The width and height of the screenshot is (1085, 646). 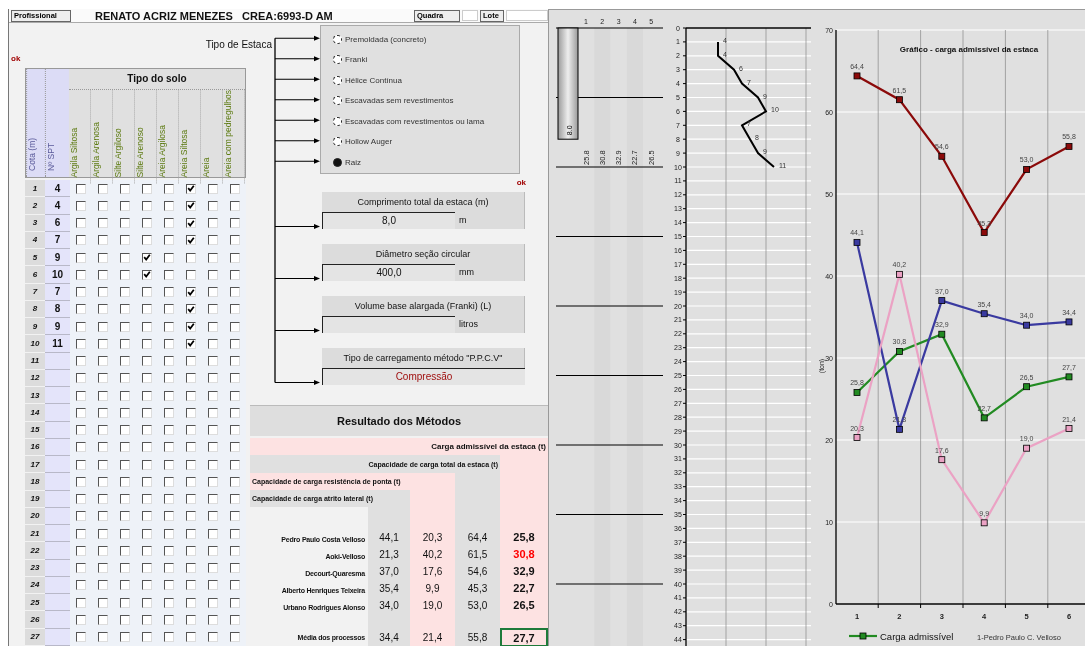 What do you see at coordinates (524, 637) in the screenshot?
I see `table-cell: 27,7` at bounding box center [524, 637].